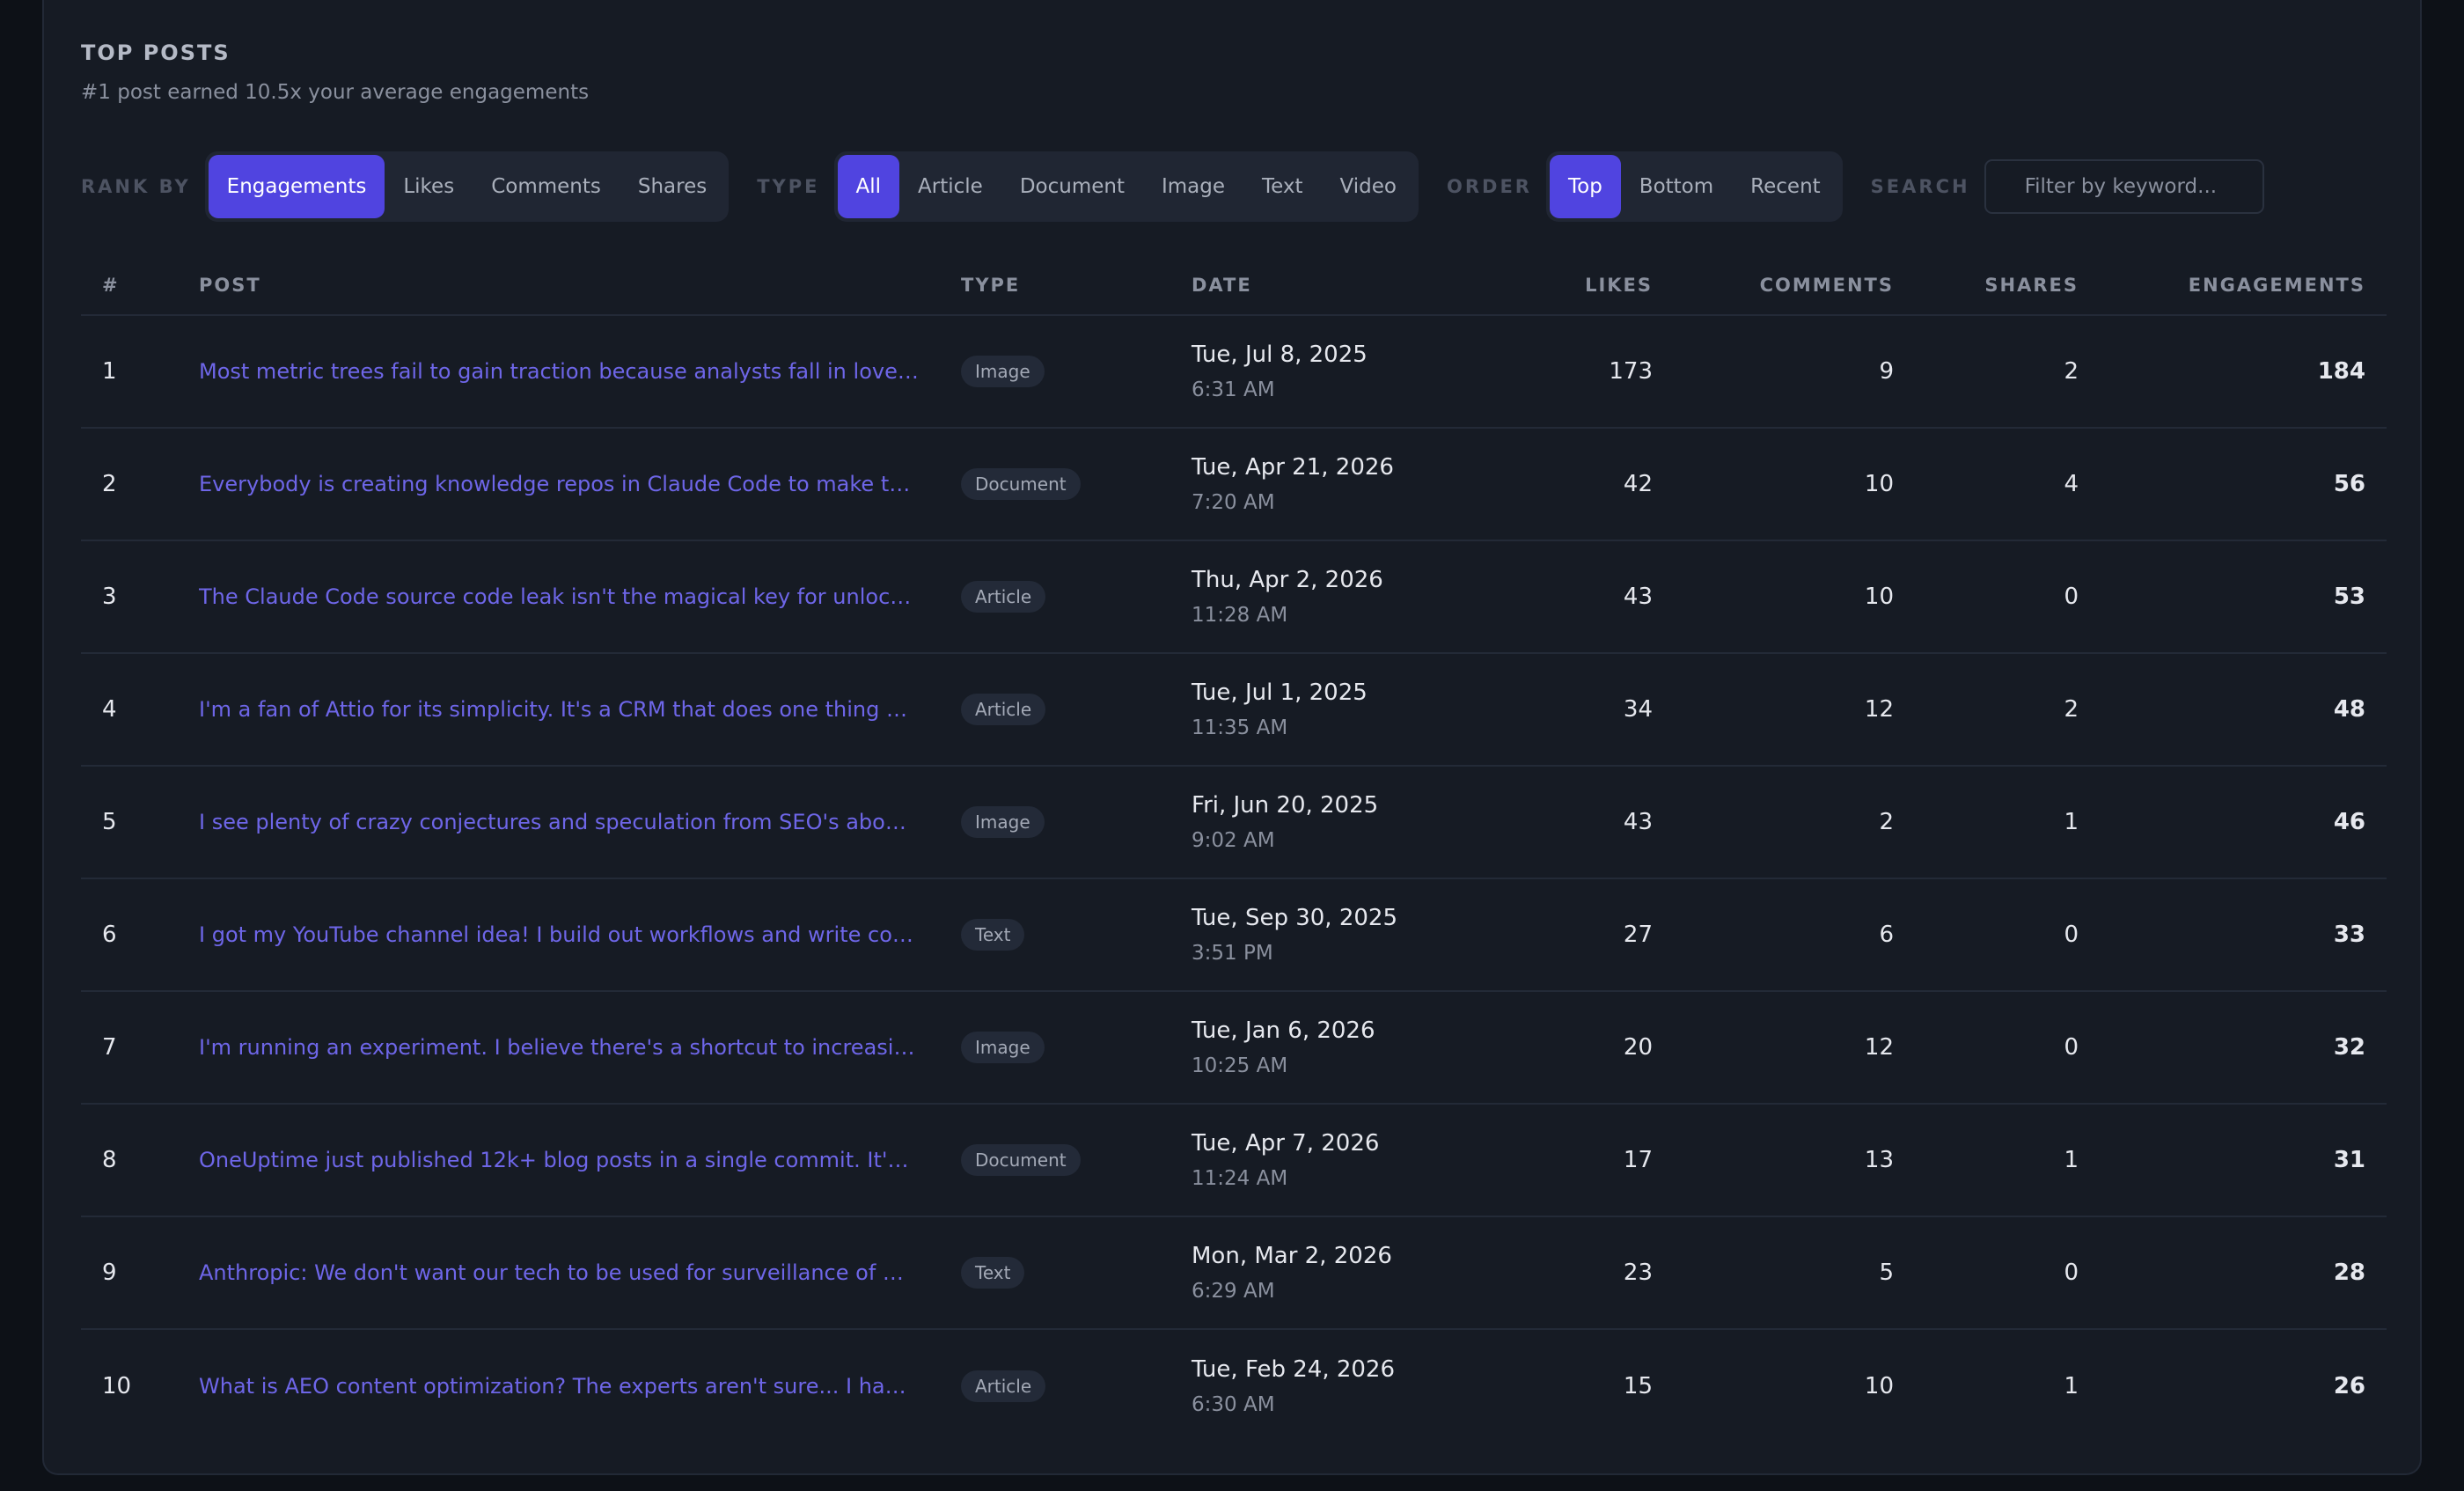  Describe the element at coordinates (1987, 710) in the screenshot. I see `row-shares: 2` at that location.